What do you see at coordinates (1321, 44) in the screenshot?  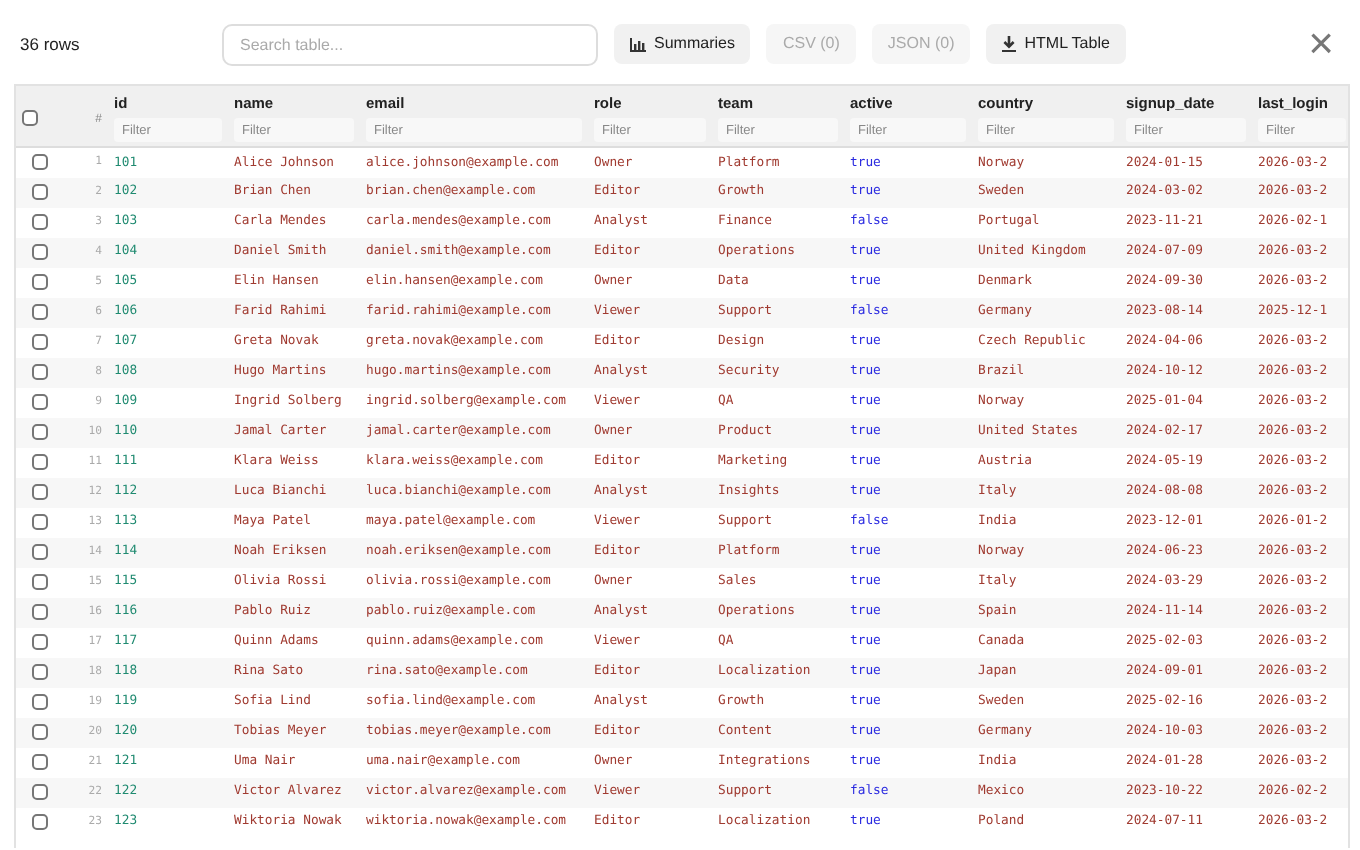 I see `close-button: ×` at bounding box center [1321, 44].